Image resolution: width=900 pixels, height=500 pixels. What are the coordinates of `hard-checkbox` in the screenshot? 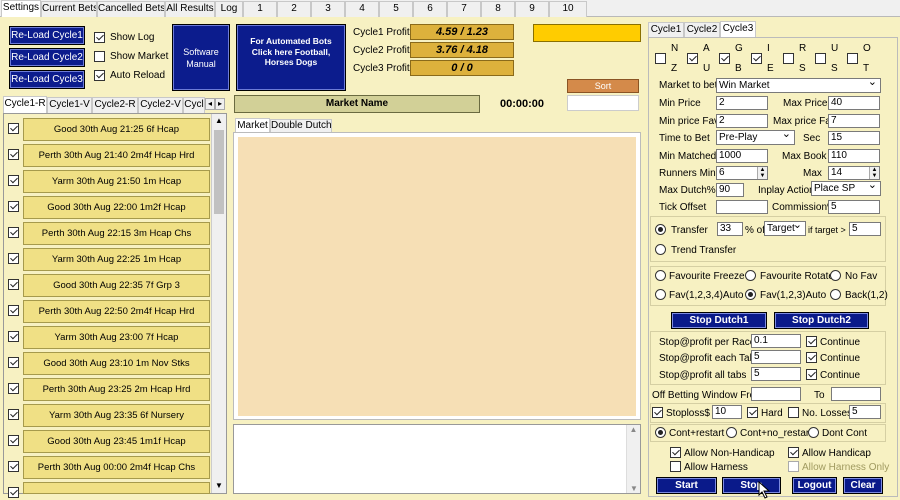 It's located at (752, 412).